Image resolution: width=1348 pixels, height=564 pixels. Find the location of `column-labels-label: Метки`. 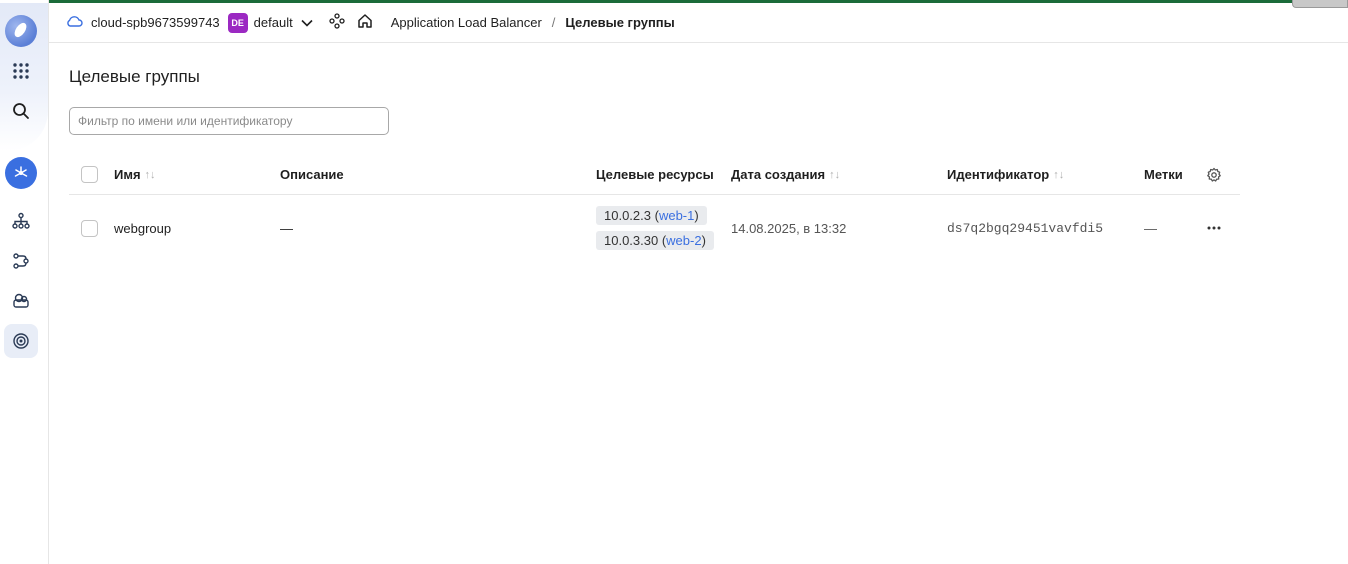

column-labels-label: Метки is located at coordinates (1163, 174).